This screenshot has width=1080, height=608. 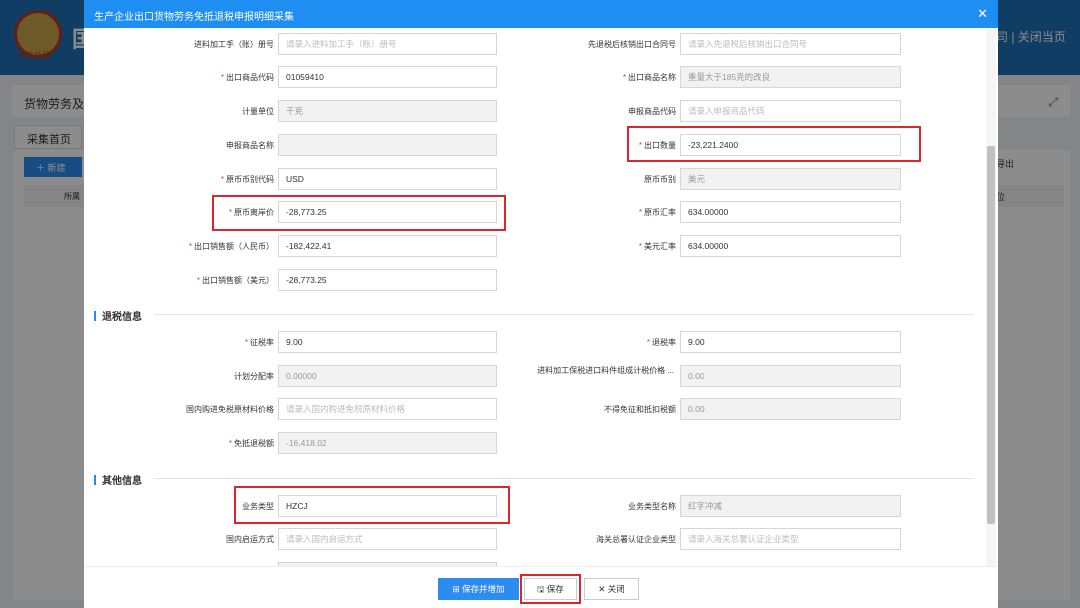 I want to click on save-and-add-button: ⊞ 保存并增加, so click(x=478, y=589).